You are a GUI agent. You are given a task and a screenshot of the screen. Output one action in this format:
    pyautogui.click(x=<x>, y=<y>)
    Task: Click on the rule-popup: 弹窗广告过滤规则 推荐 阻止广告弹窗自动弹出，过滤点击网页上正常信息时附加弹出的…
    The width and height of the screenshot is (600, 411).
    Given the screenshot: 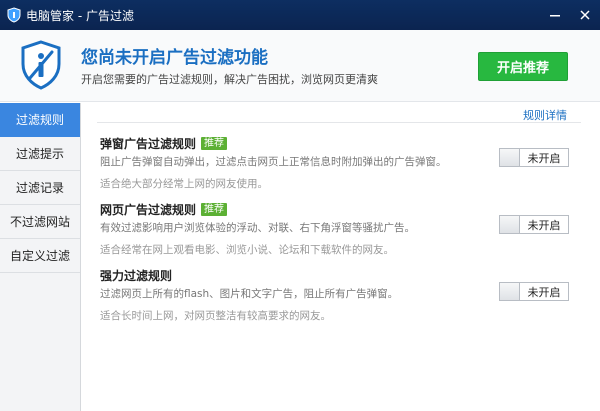 What is the action you would take?
    pyautogui.click(x=273, y=163)
    